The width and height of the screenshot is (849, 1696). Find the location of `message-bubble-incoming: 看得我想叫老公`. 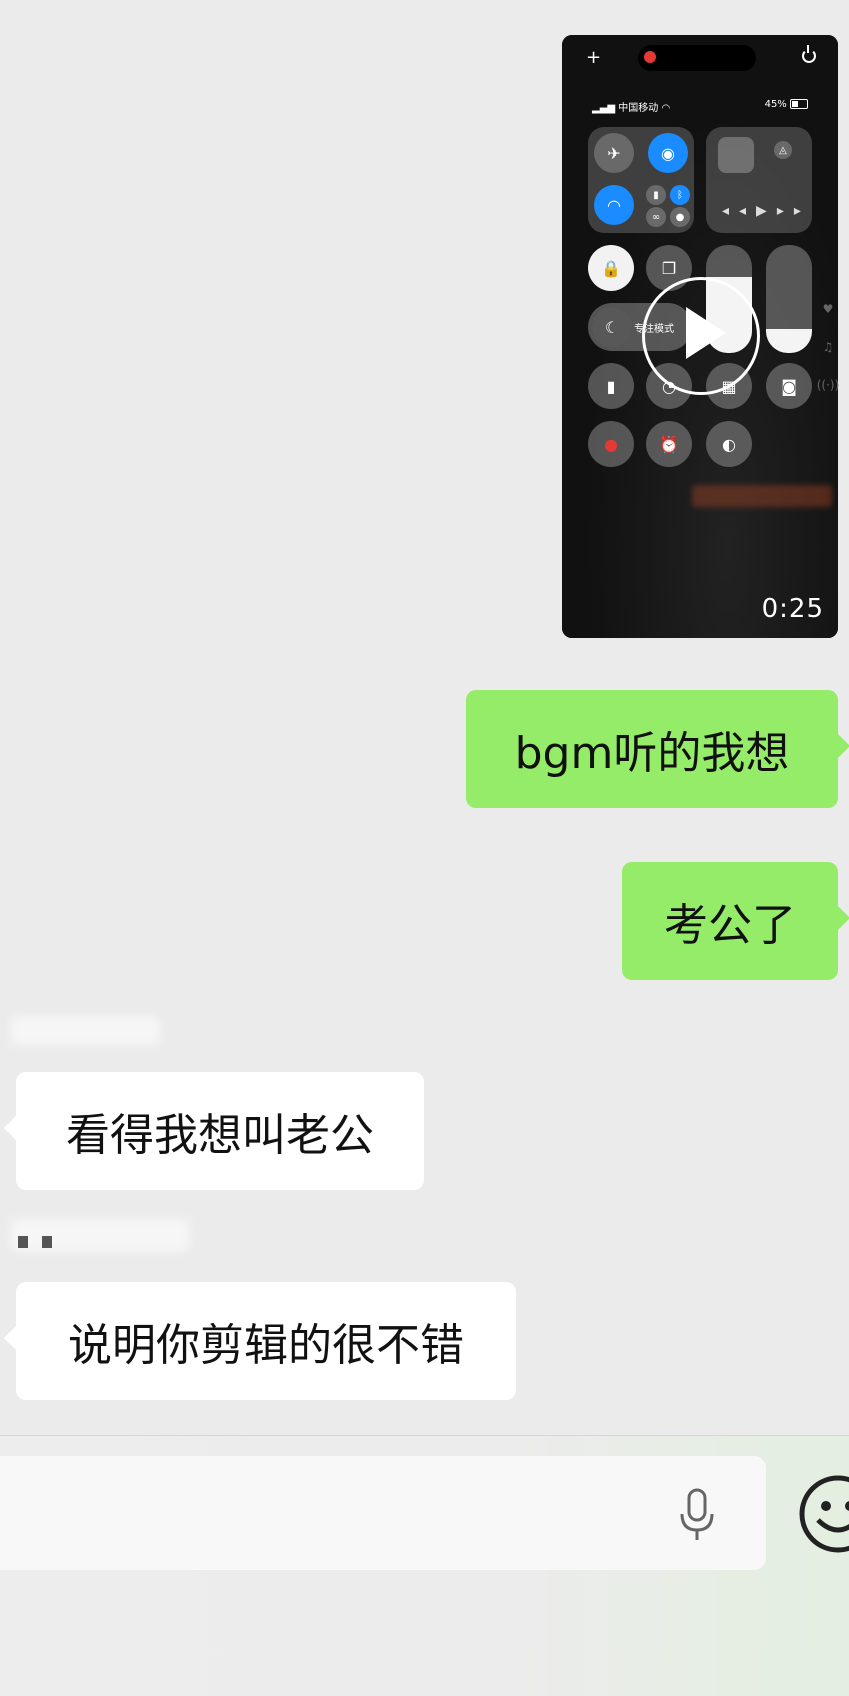

message-bubble-incoming: 看得我想叫老公 is located at coordinates (214, 1131).